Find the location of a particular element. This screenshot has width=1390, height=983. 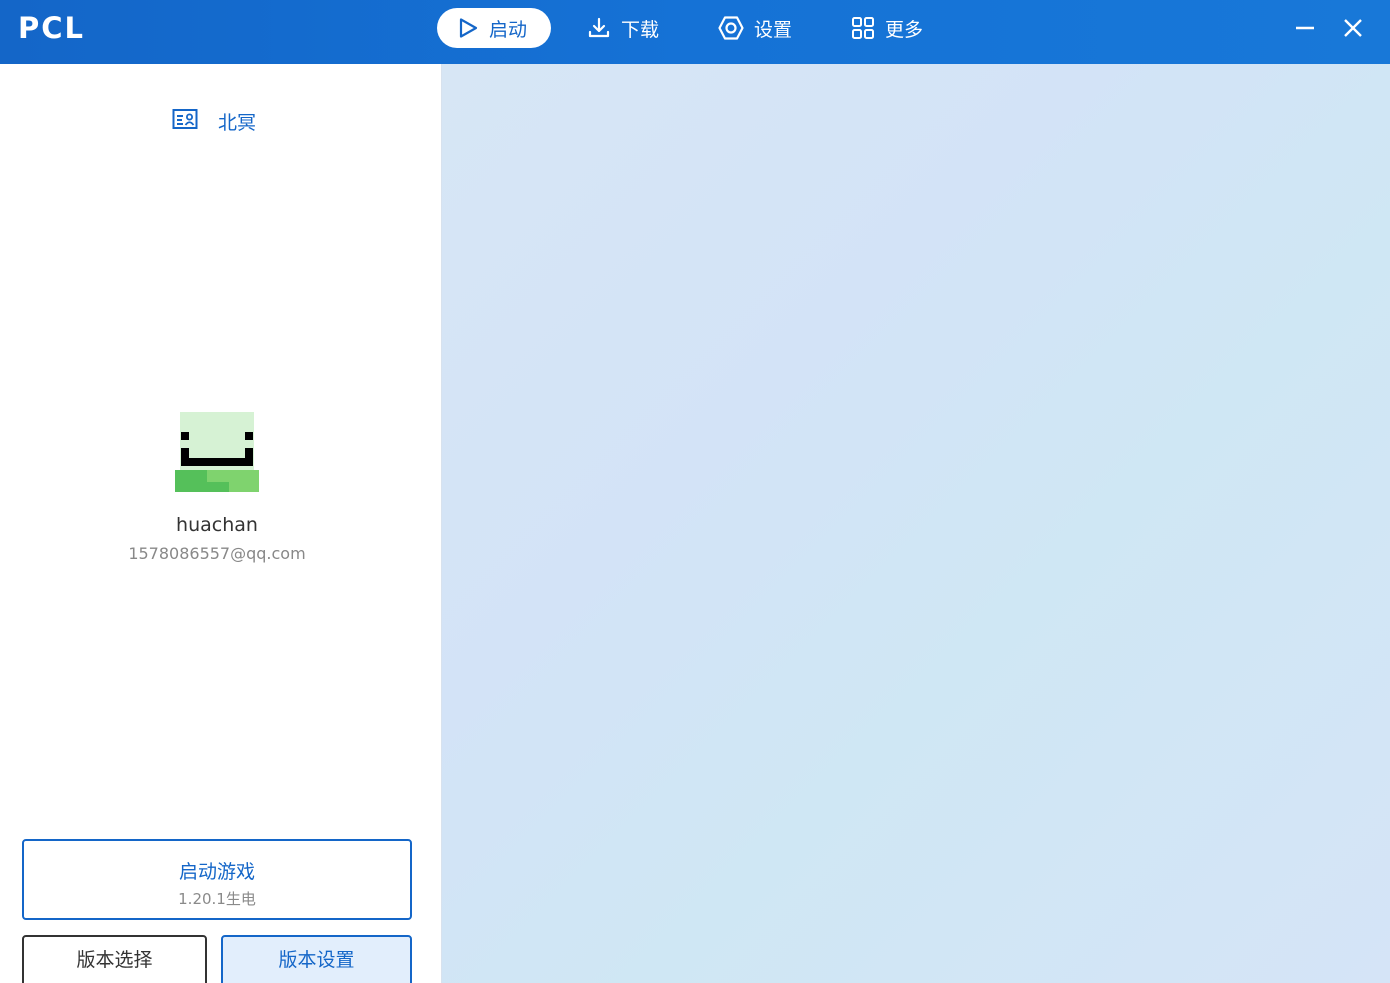

settings-icon is located at coordinates (731, 28).